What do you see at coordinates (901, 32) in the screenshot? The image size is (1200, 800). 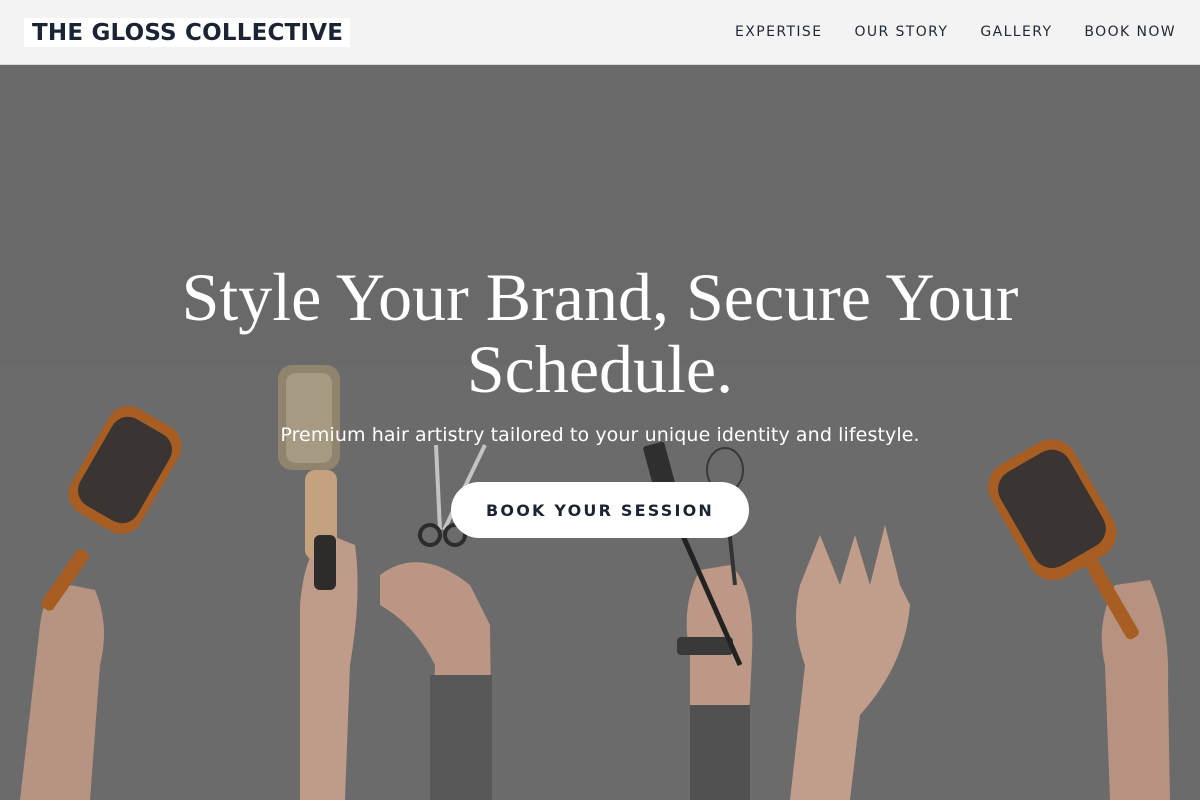 I see `nav-link-our-story: OUR STORY` at bounding box center [901, 32].